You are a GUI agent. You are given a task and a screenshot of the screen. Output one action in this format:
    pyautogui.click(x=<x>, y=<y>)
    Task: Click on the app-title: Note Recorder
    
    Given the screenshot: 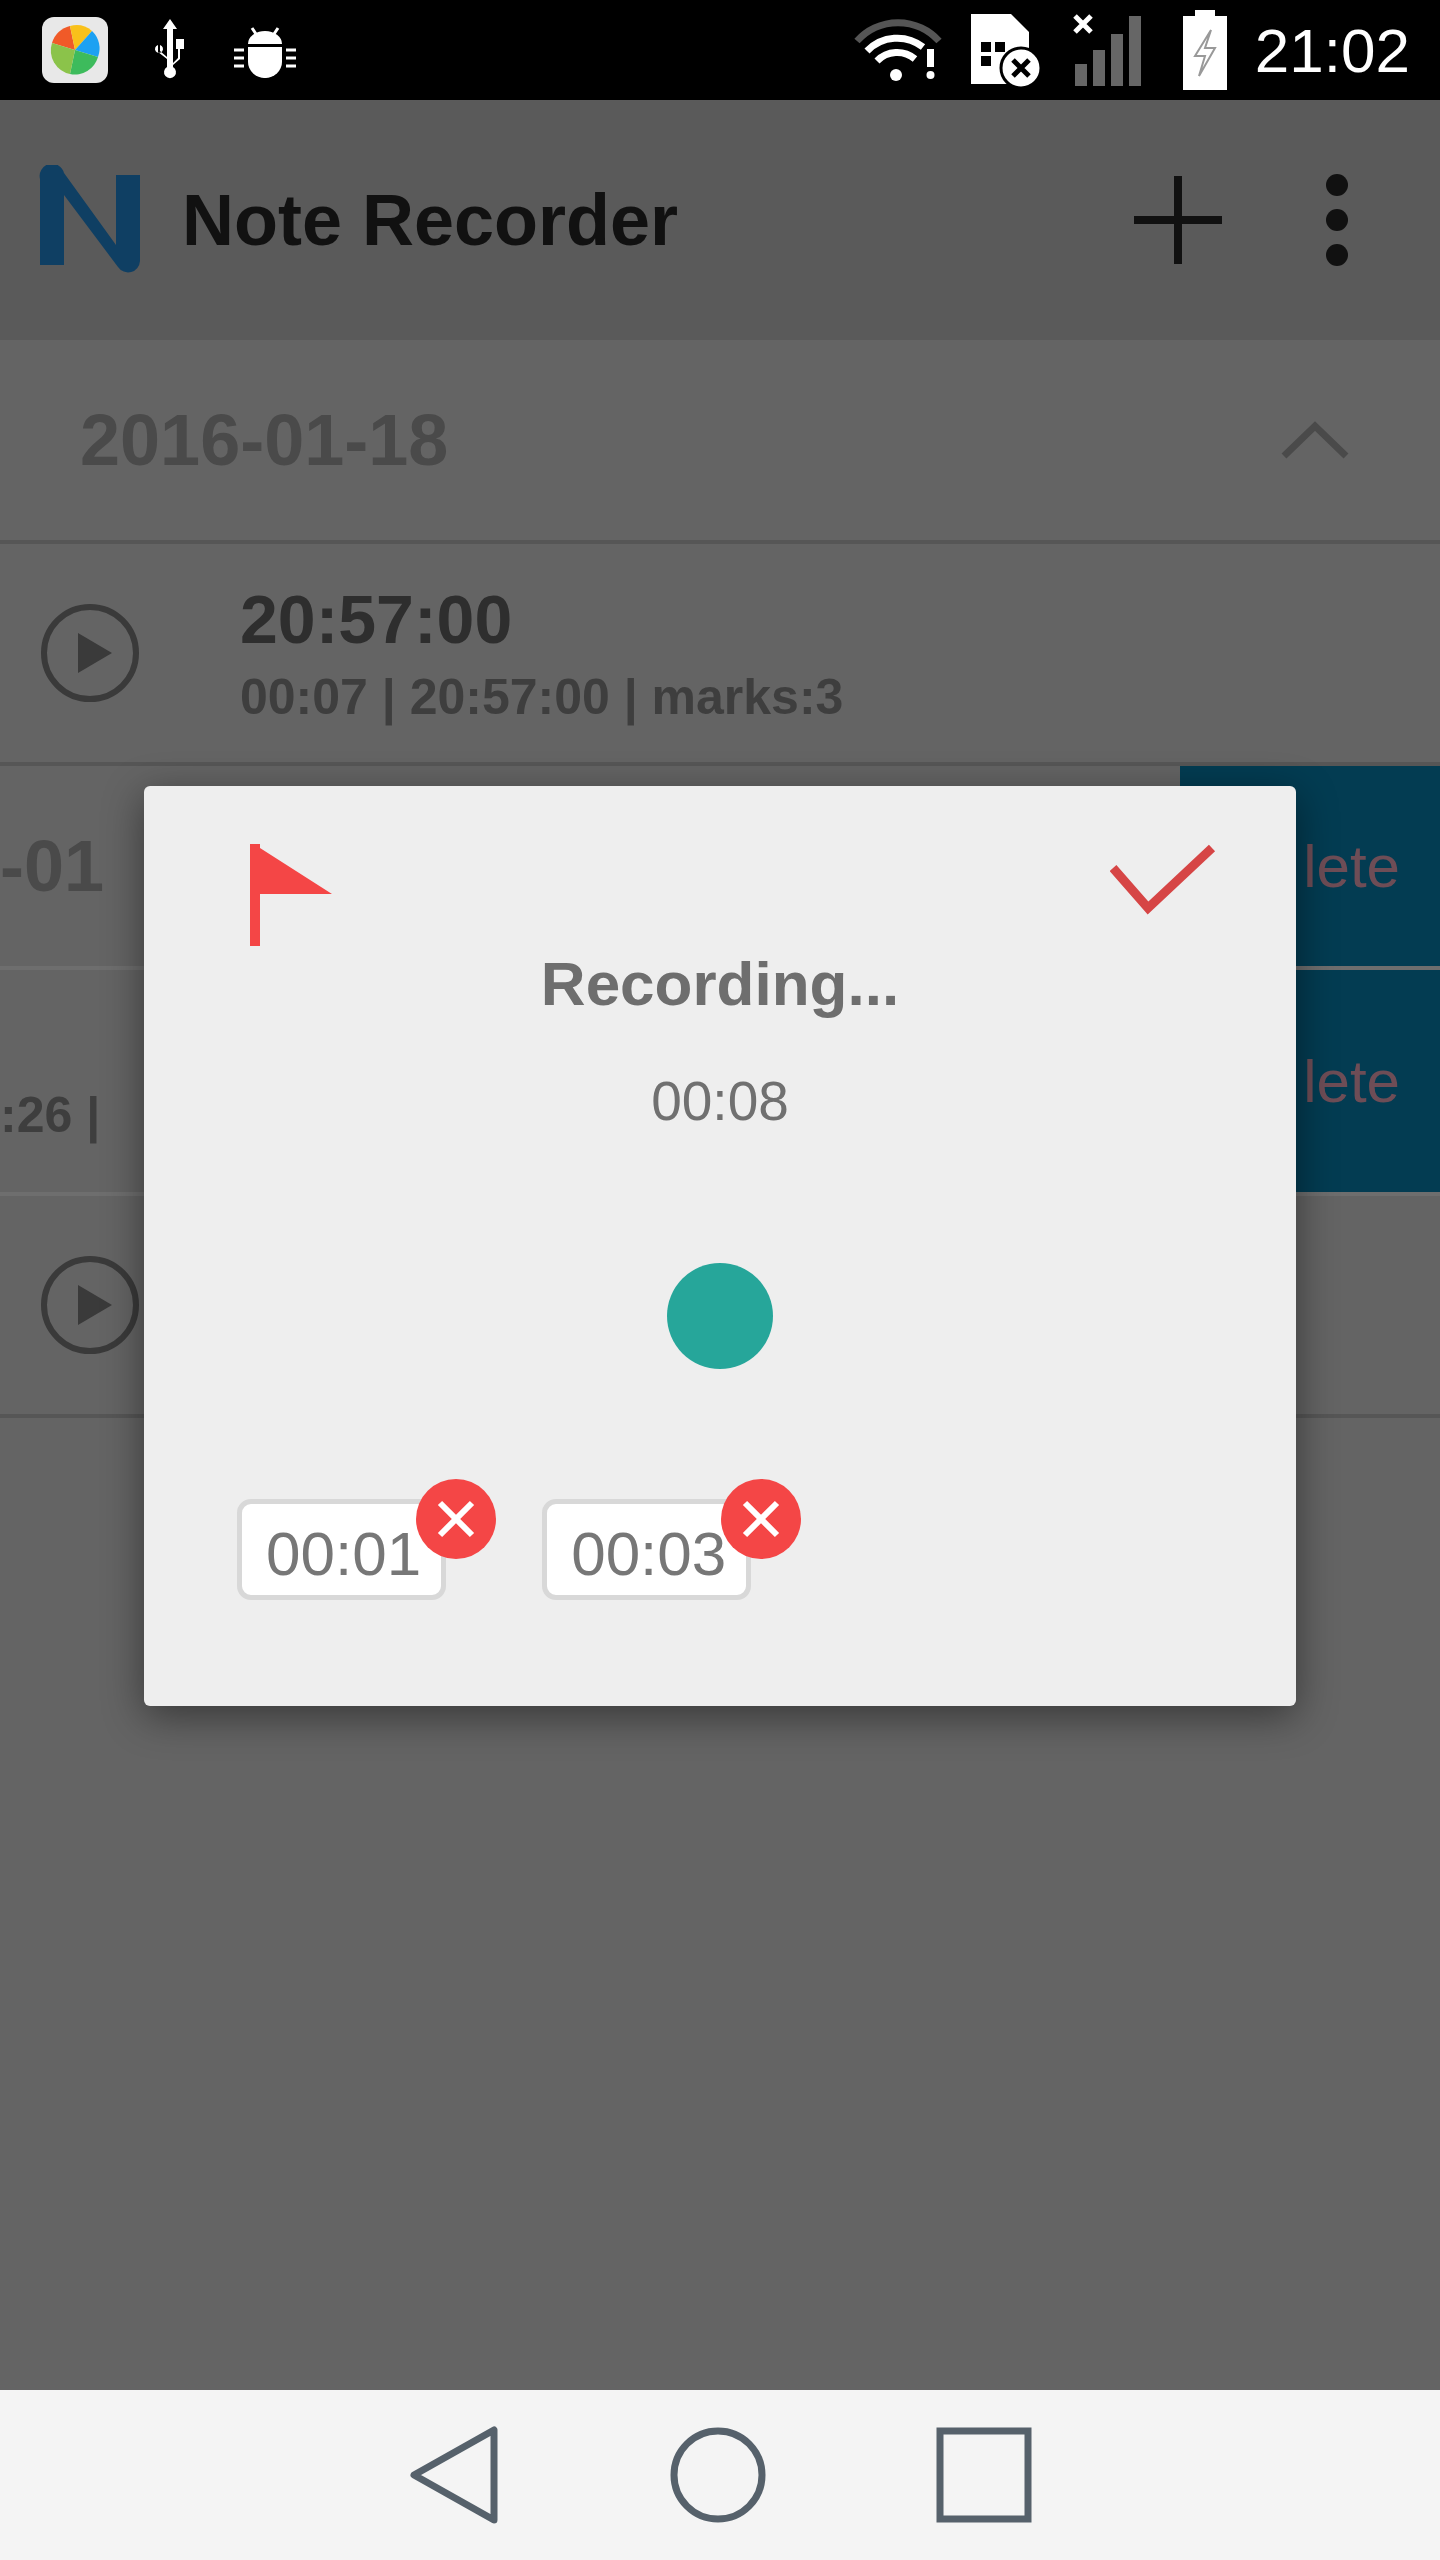 What is the action you would take?
    pyautogui.click(x=430, y=220)
    